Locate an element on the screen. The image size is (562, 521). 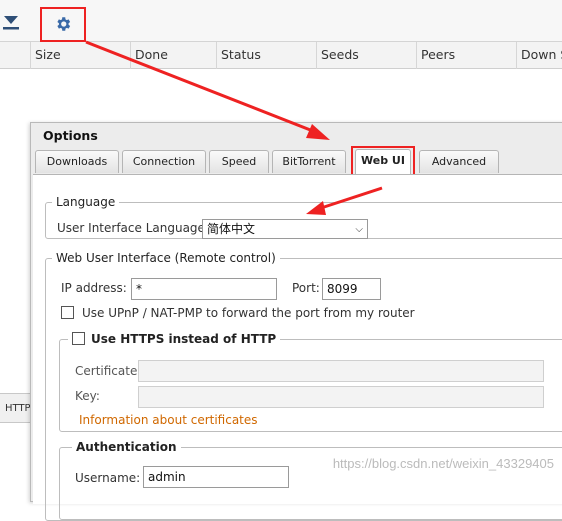
dialog-title: Options is located at coordinates (70, 135).